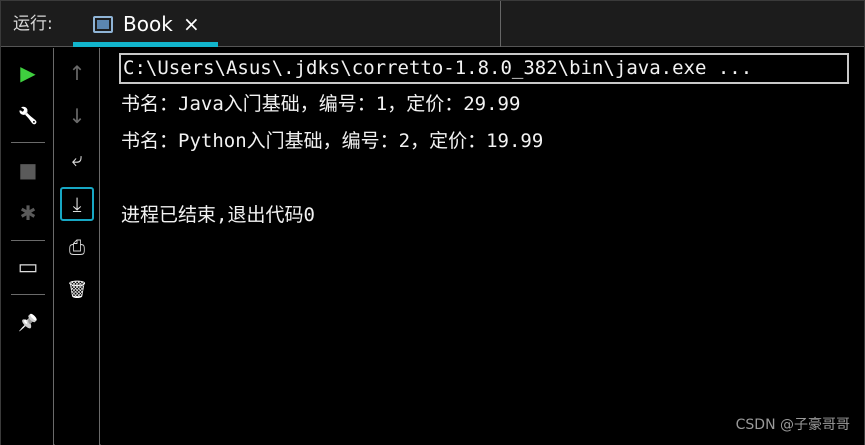 The image size is (865, 445). I want to click on print-icon: ⎙, so click(77, 247).